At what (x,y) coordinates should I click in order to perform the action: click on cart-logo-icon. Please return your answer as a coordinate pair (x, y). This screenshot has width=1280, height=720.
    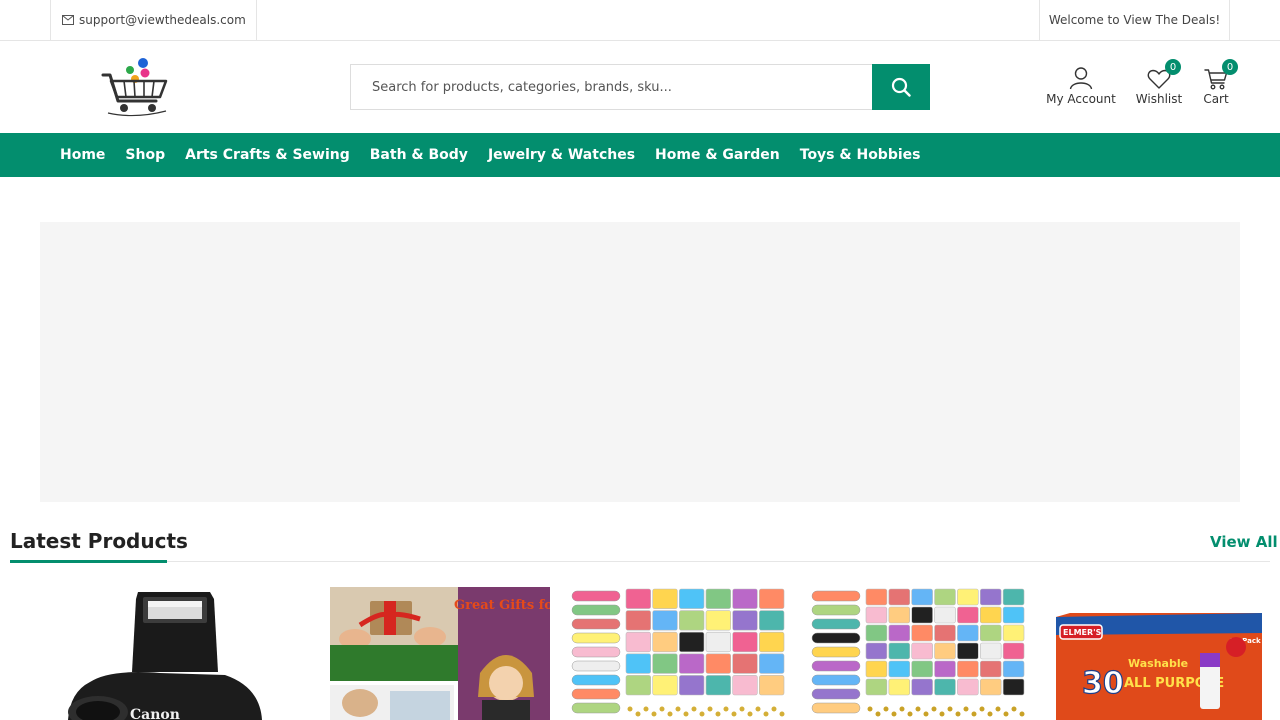
    Looking at the image, I should click on (134, 87).